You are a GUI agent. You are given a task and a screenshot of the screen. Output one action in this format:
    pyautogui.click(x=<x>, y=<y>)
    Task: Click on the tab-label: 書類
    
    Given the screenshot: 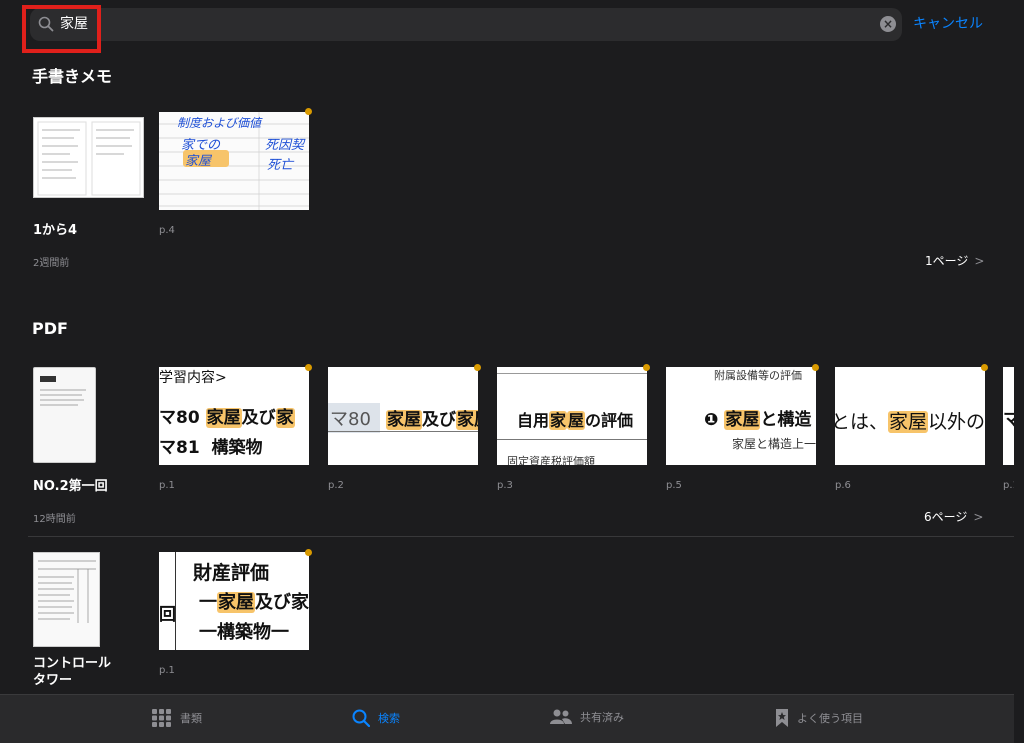 What is the action you would take?
    pyautogui.click(x=191, y=718)
    